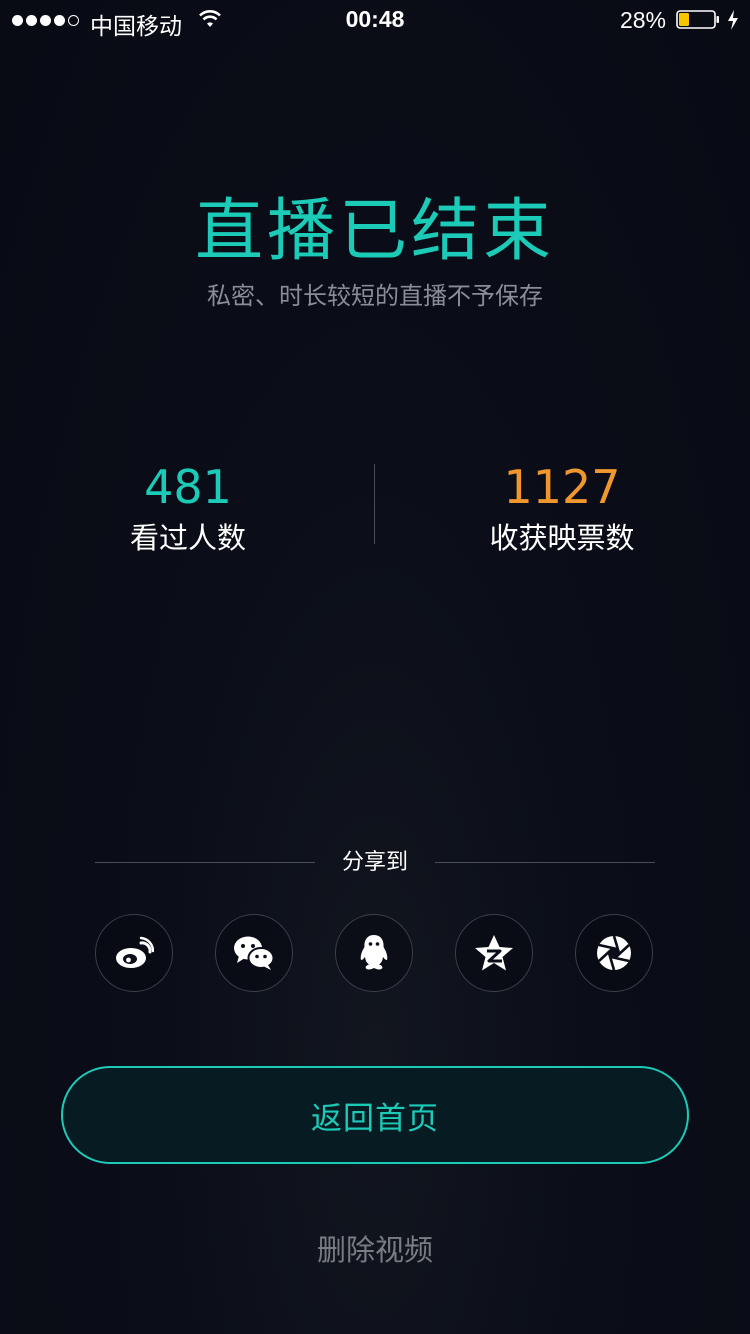  I want to click on charging-icon, so click(733, 20).